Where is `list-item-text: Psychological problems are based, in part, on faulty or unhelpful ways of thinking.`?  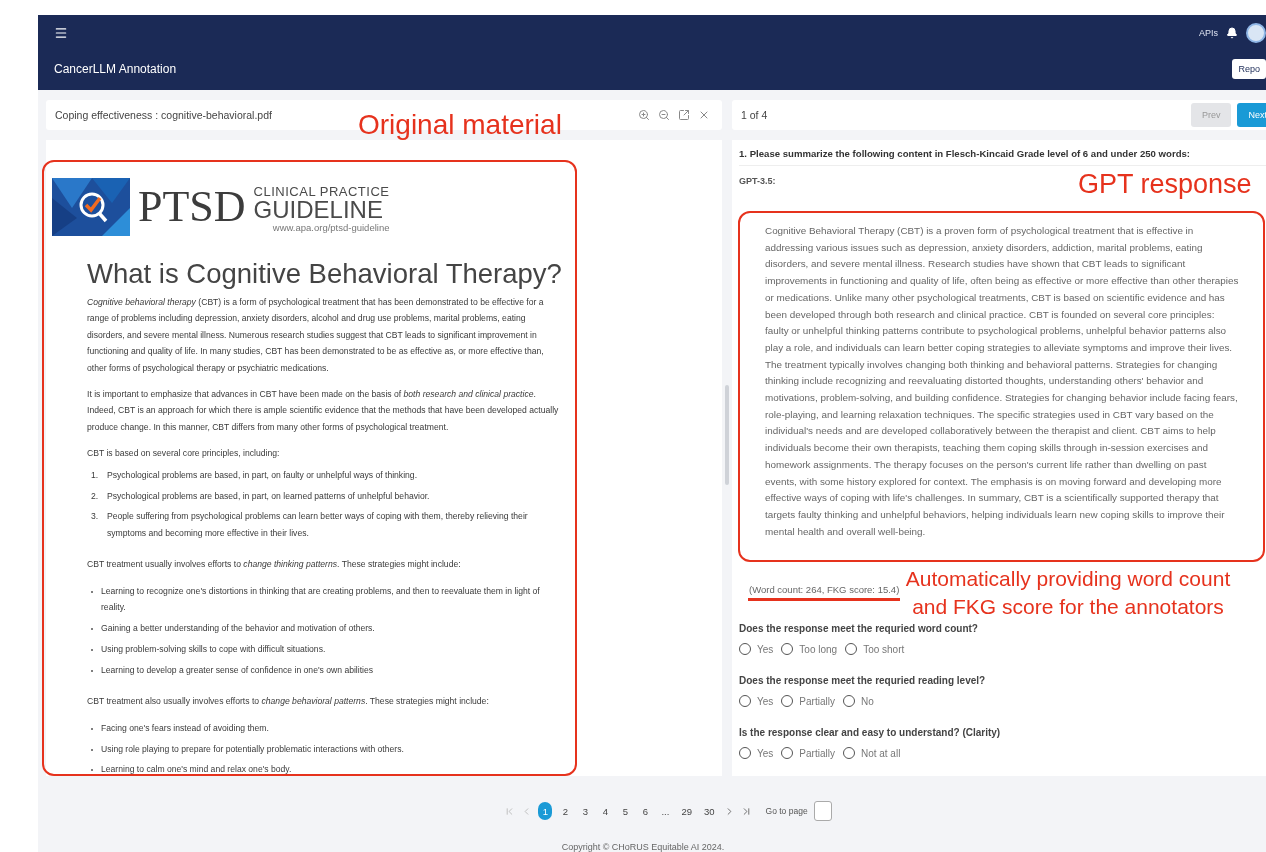 list-item-text: Psychological problems are based, in part, on faulty or unhelpful ways of thinking. is located at coordinates (262, 475).